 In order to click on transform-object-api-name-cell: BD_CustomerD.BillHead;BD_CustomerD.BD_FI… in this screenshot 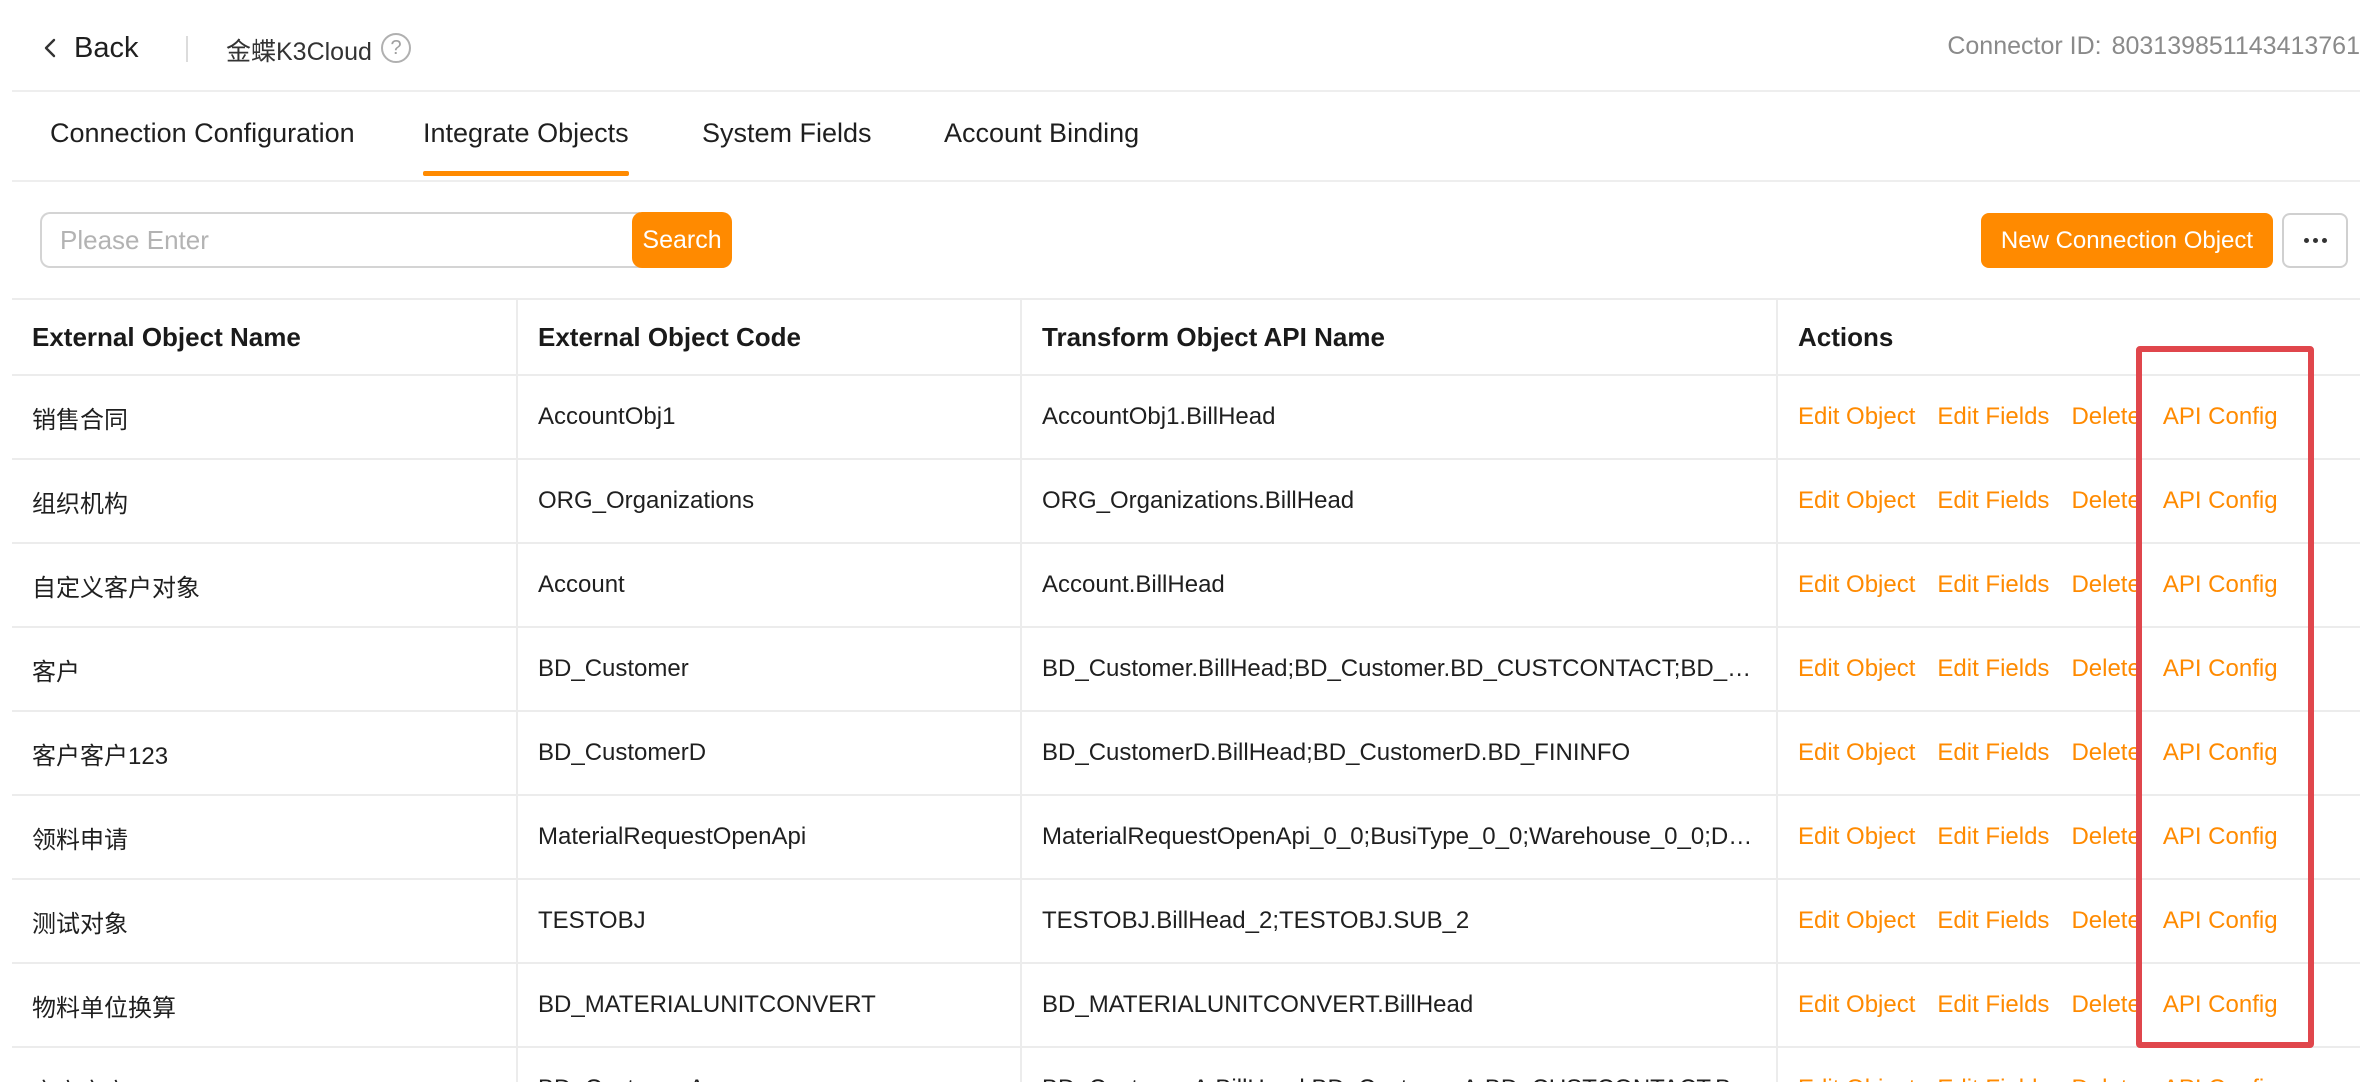, I will do `click(1398, 753)`.